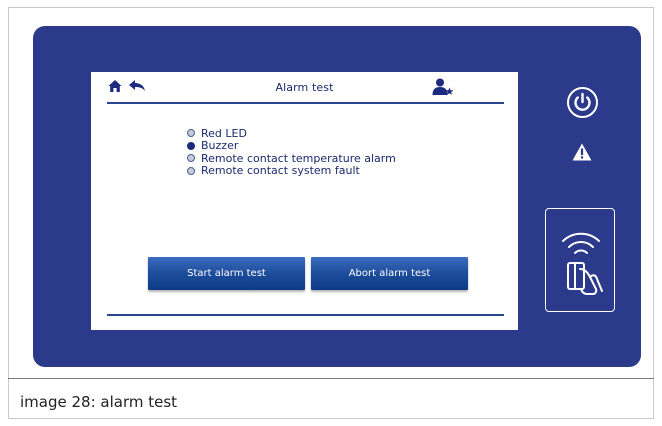 The height and width of the screenshot is (426, 662). I want to click on option-remote-system-fault: Remote contact system fault, so click(291, 171).